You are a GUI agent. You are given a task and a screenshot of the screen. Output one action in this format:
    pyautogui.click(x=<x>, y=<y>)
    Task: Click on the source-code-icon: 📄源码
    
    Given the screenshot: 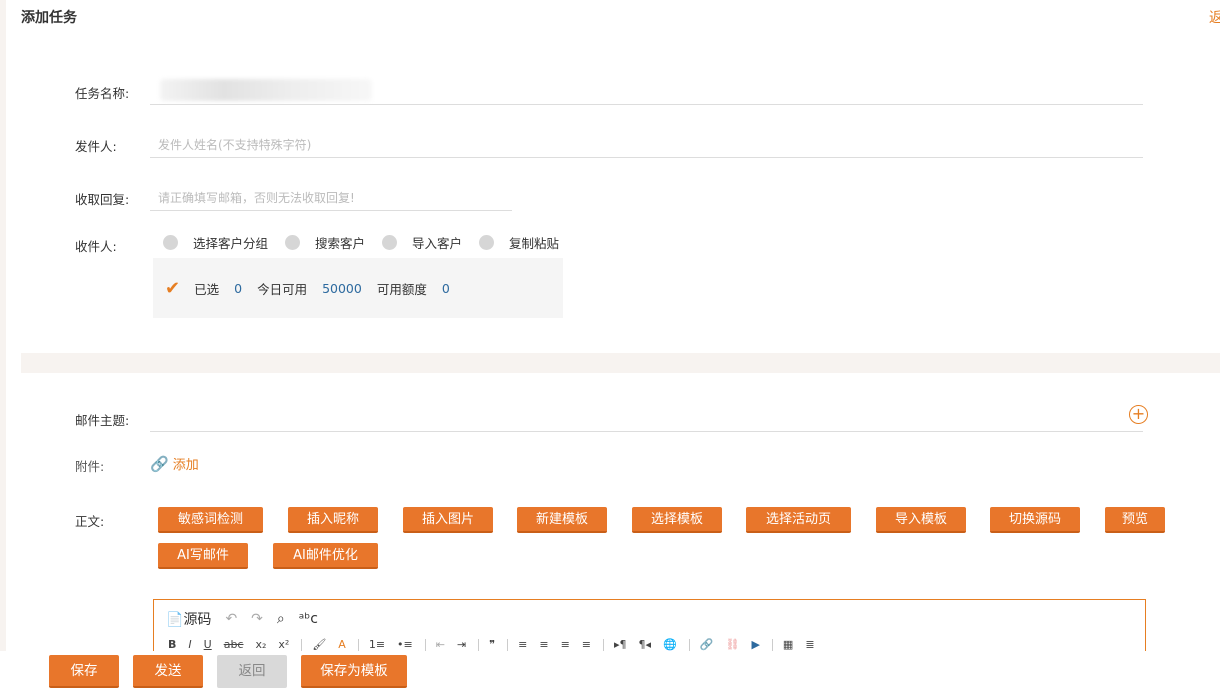 What is the action you would take?
    pyautogui.click(x=188, y=619)
    